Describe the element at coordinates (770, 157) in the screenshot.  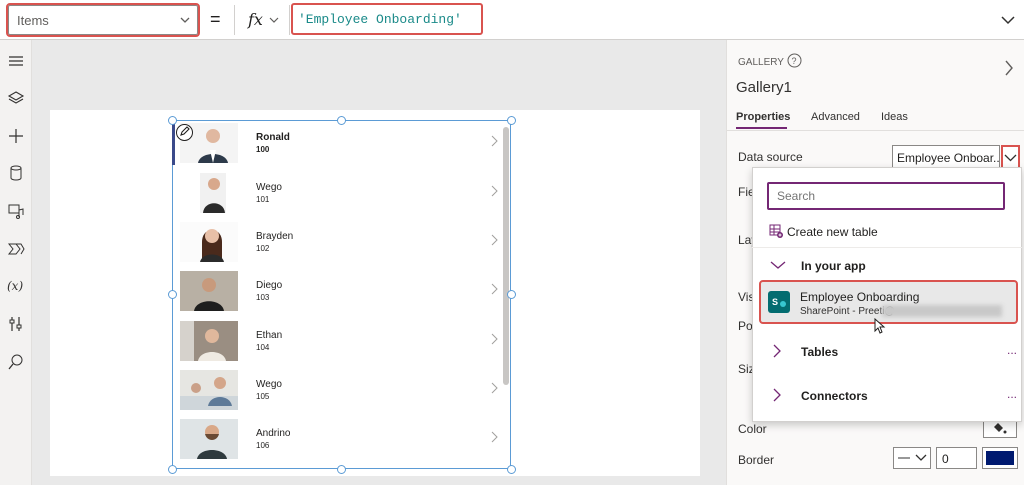
I see `data-source-label: Data source` at that location.